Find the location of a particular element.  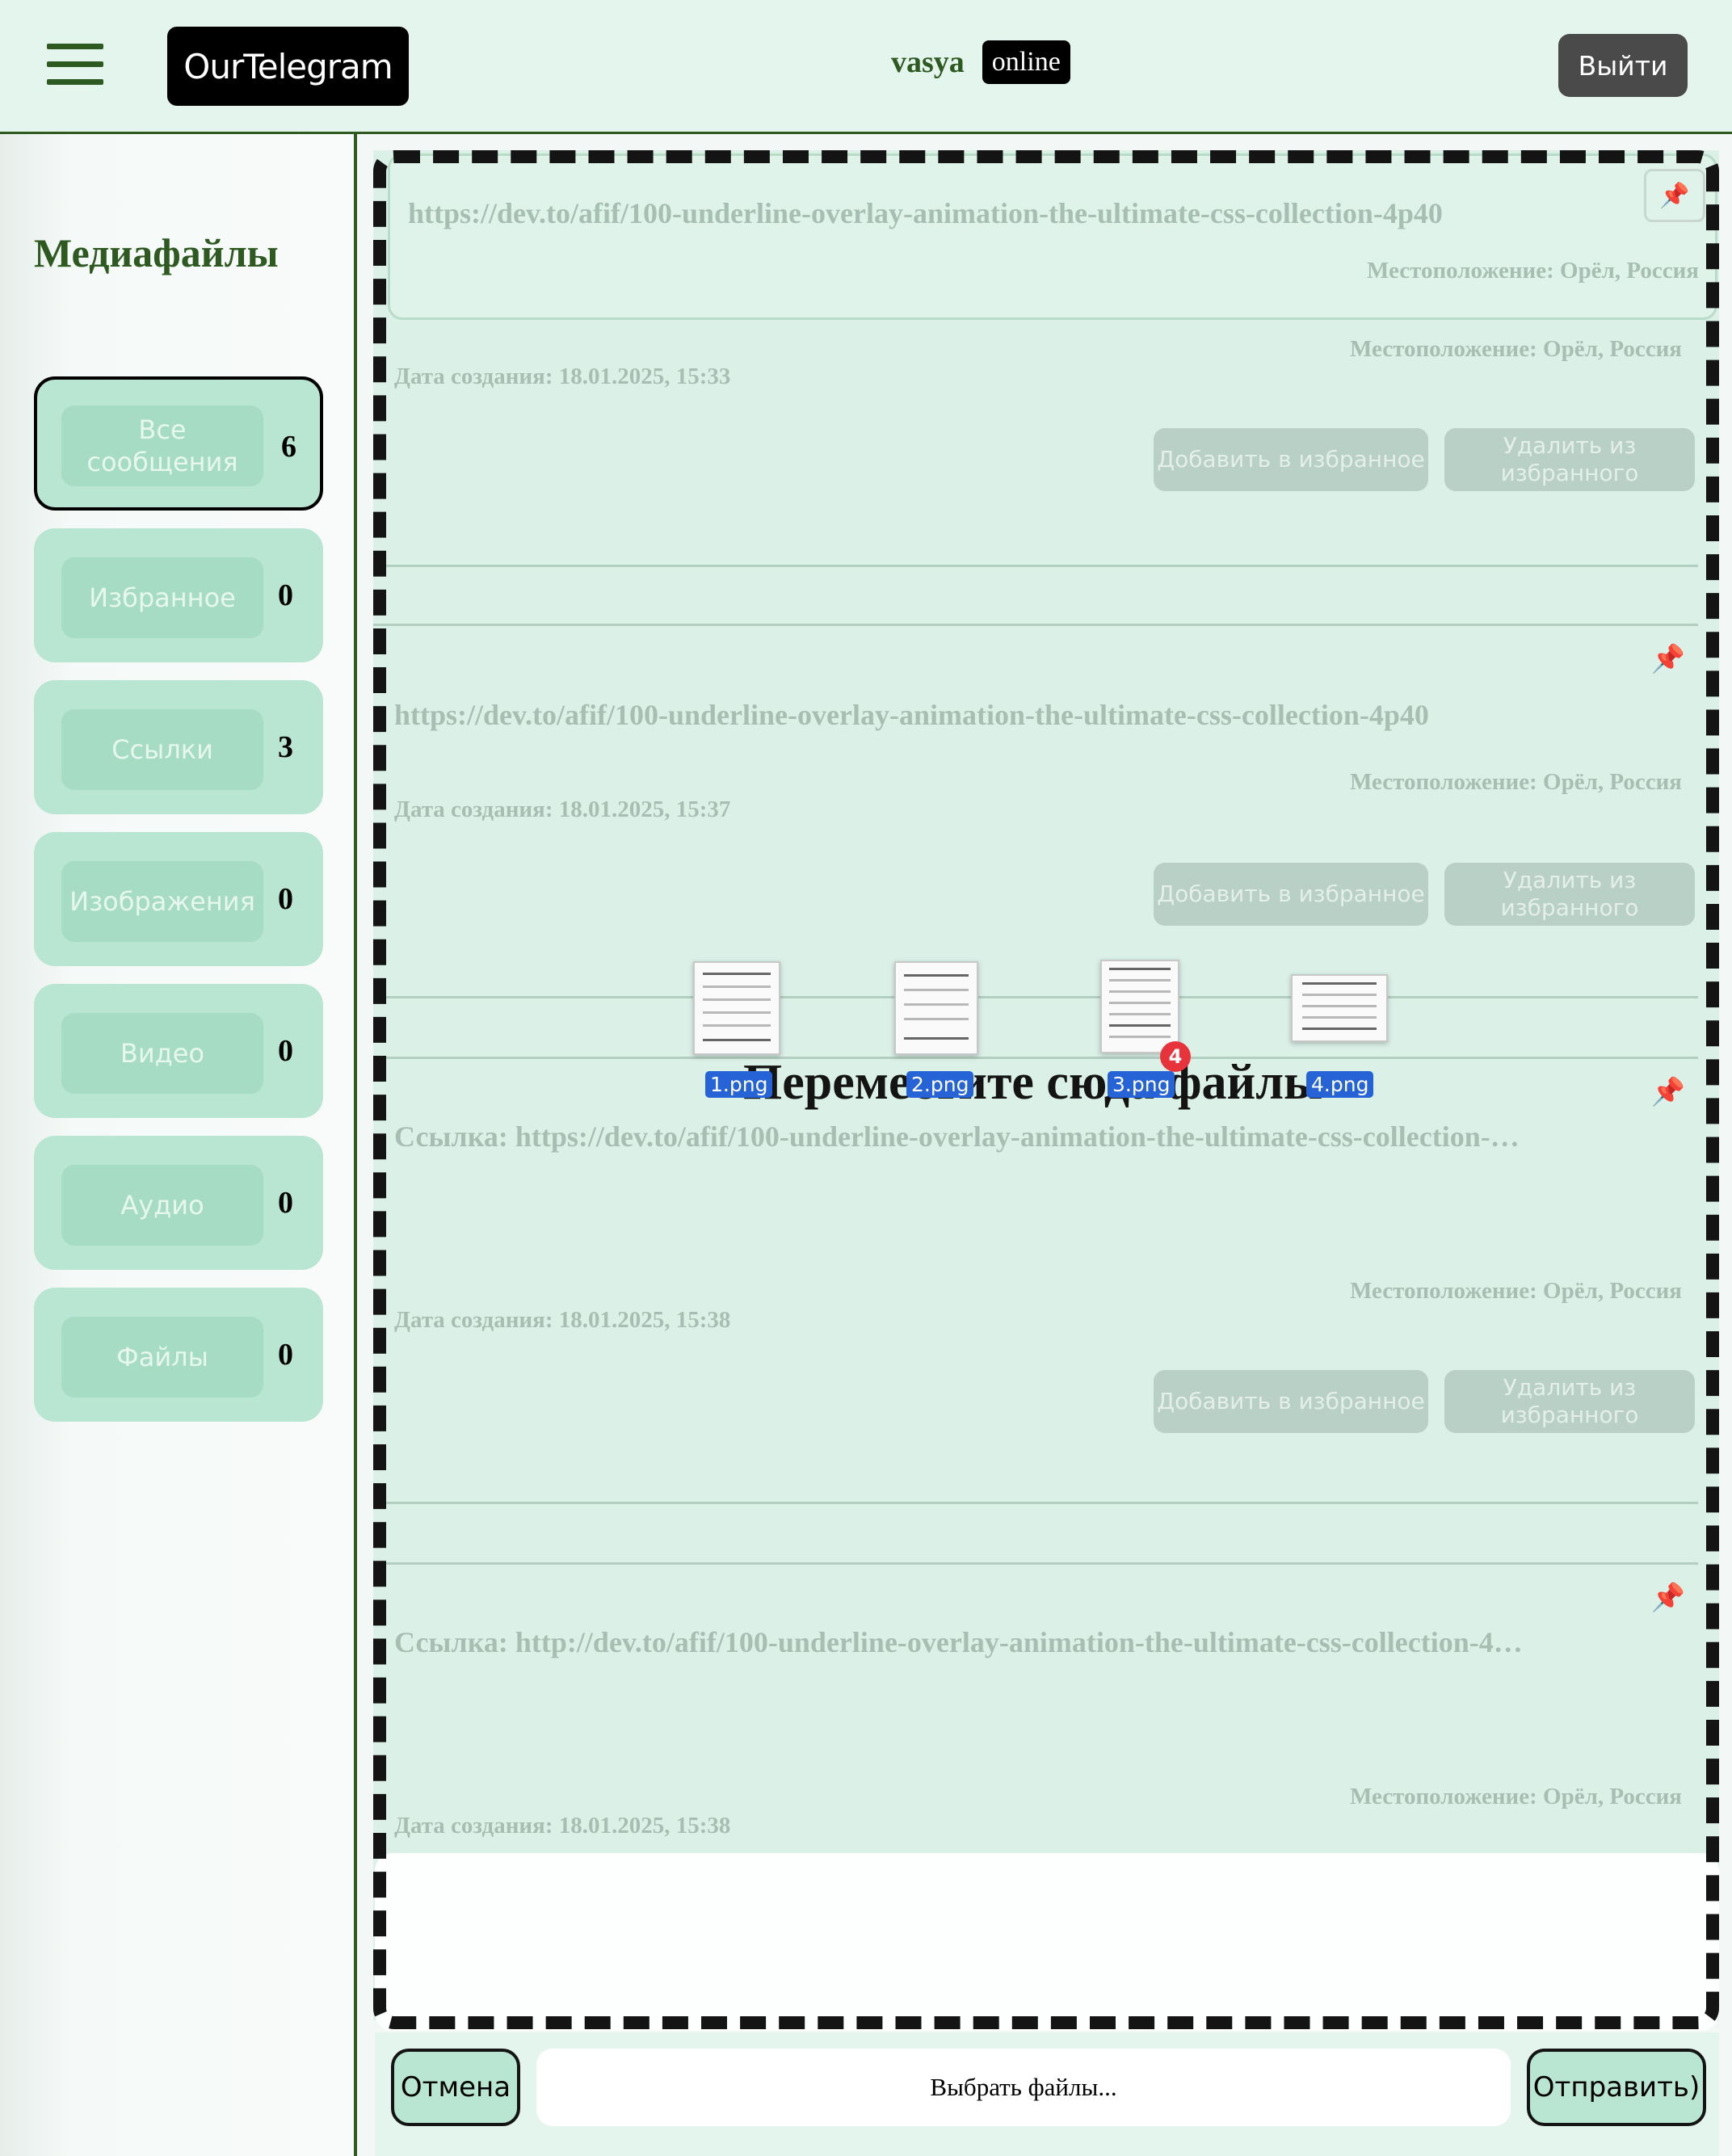

sidebar-item-favorites: Избранное 0 is located at coordinates (179, 595).